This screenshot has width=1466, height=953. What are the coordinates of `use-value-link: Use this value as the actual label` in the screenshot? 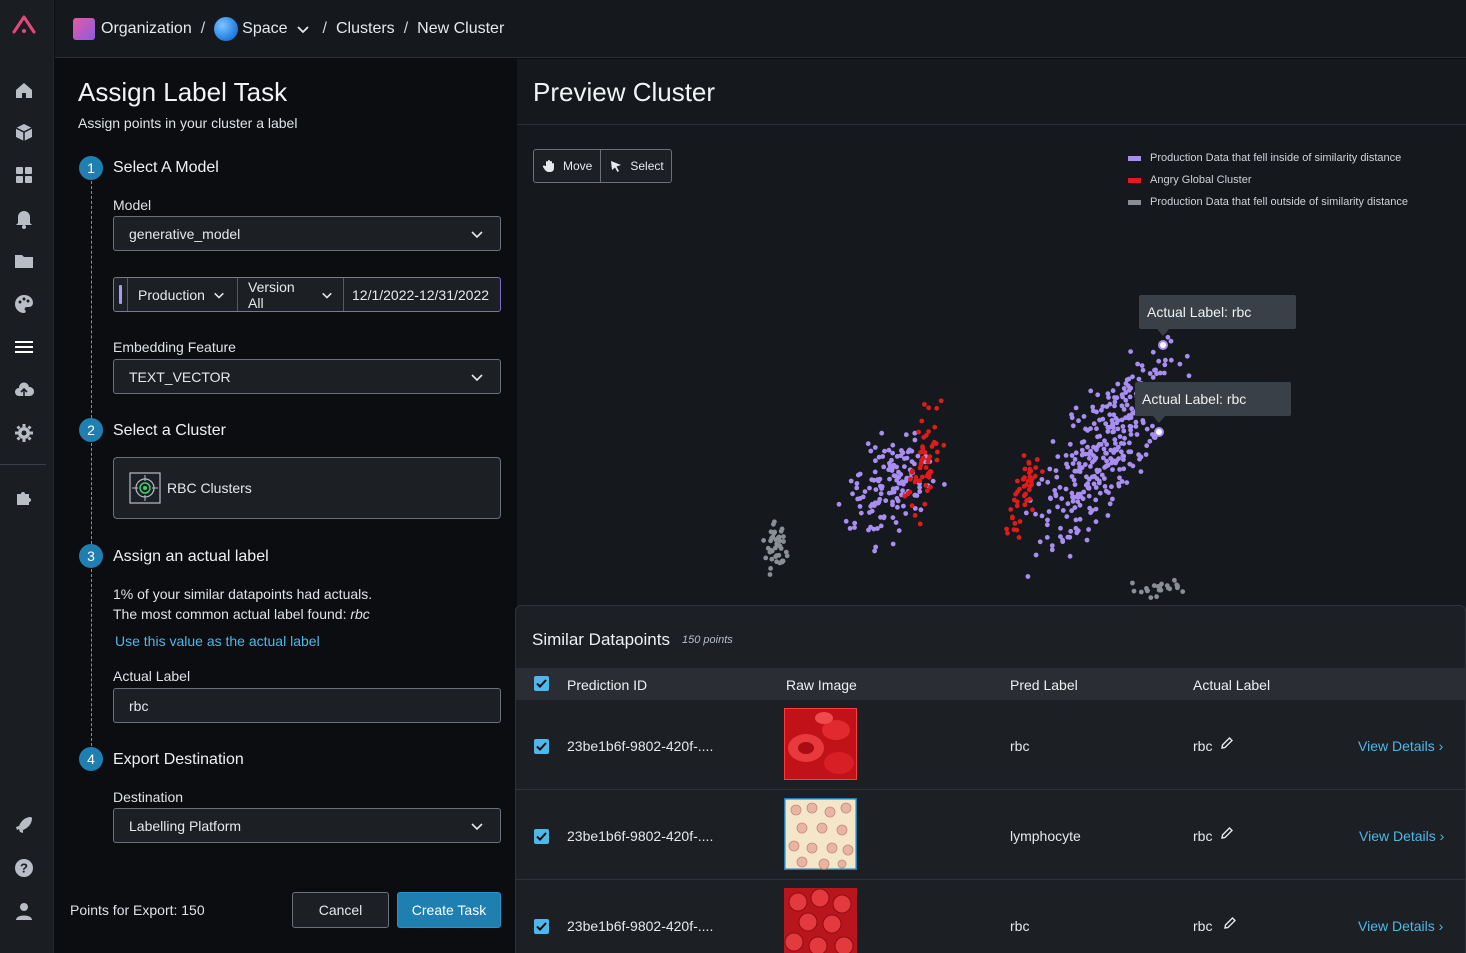 It's located at (217, 641).